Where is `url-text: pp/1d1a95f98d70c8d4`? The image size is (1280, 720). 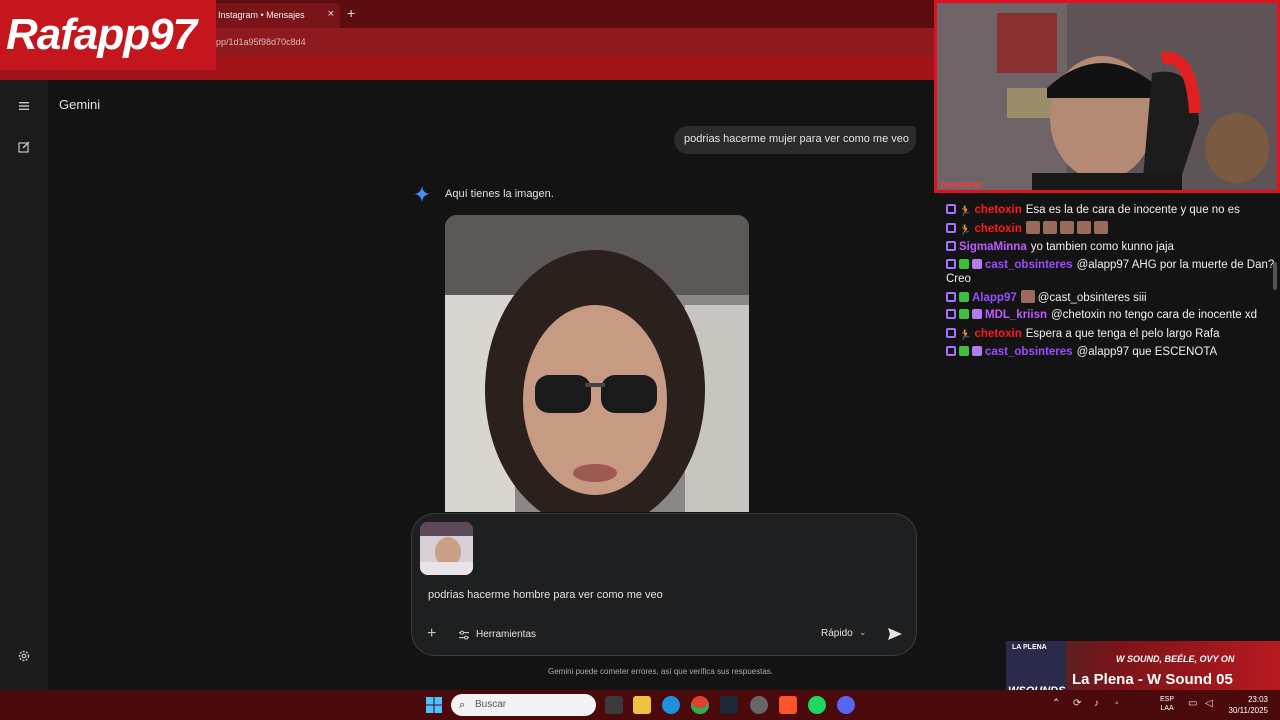
url-text: pp/1d1a95f98d70c8d4 is located at coordinates (261, 42).